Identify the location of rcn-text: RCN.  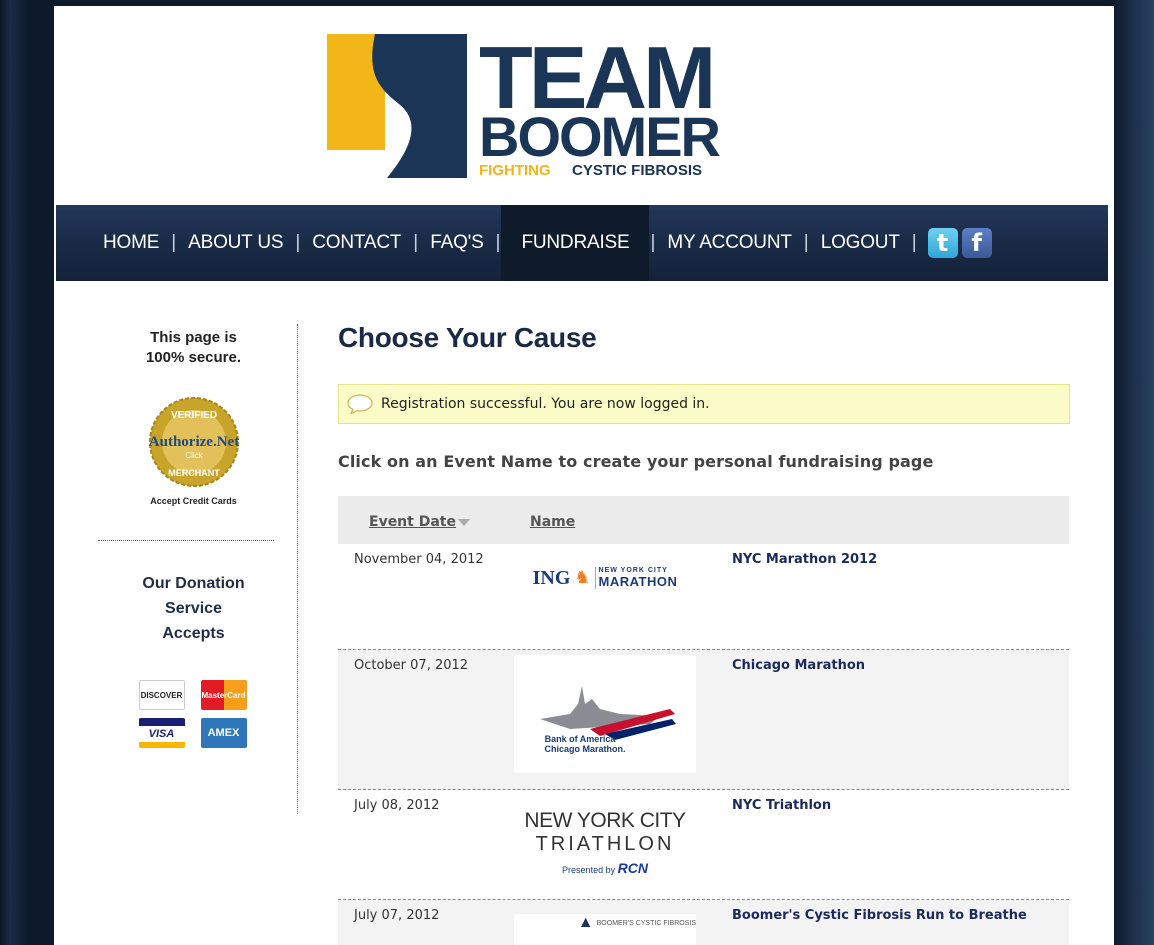
(632, 867).